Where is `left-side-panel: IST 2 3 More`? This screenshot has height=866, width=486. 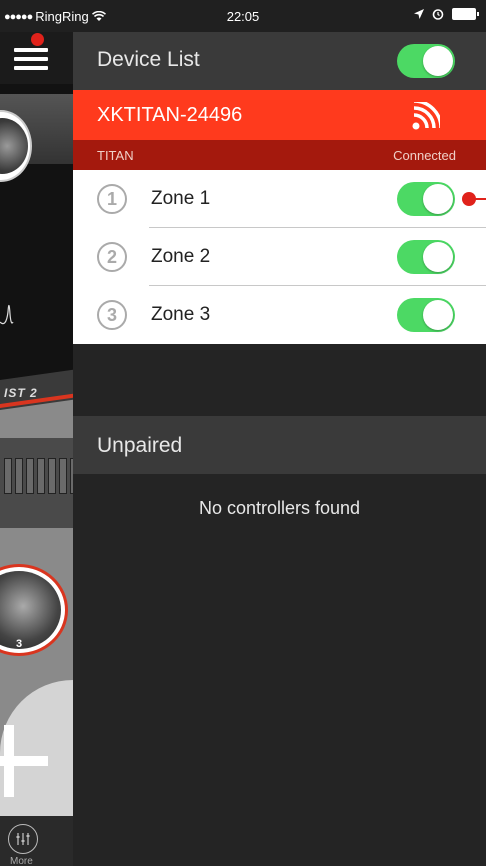 left-side-panel: IST 2 3 More is located at coordinates (36, 449).